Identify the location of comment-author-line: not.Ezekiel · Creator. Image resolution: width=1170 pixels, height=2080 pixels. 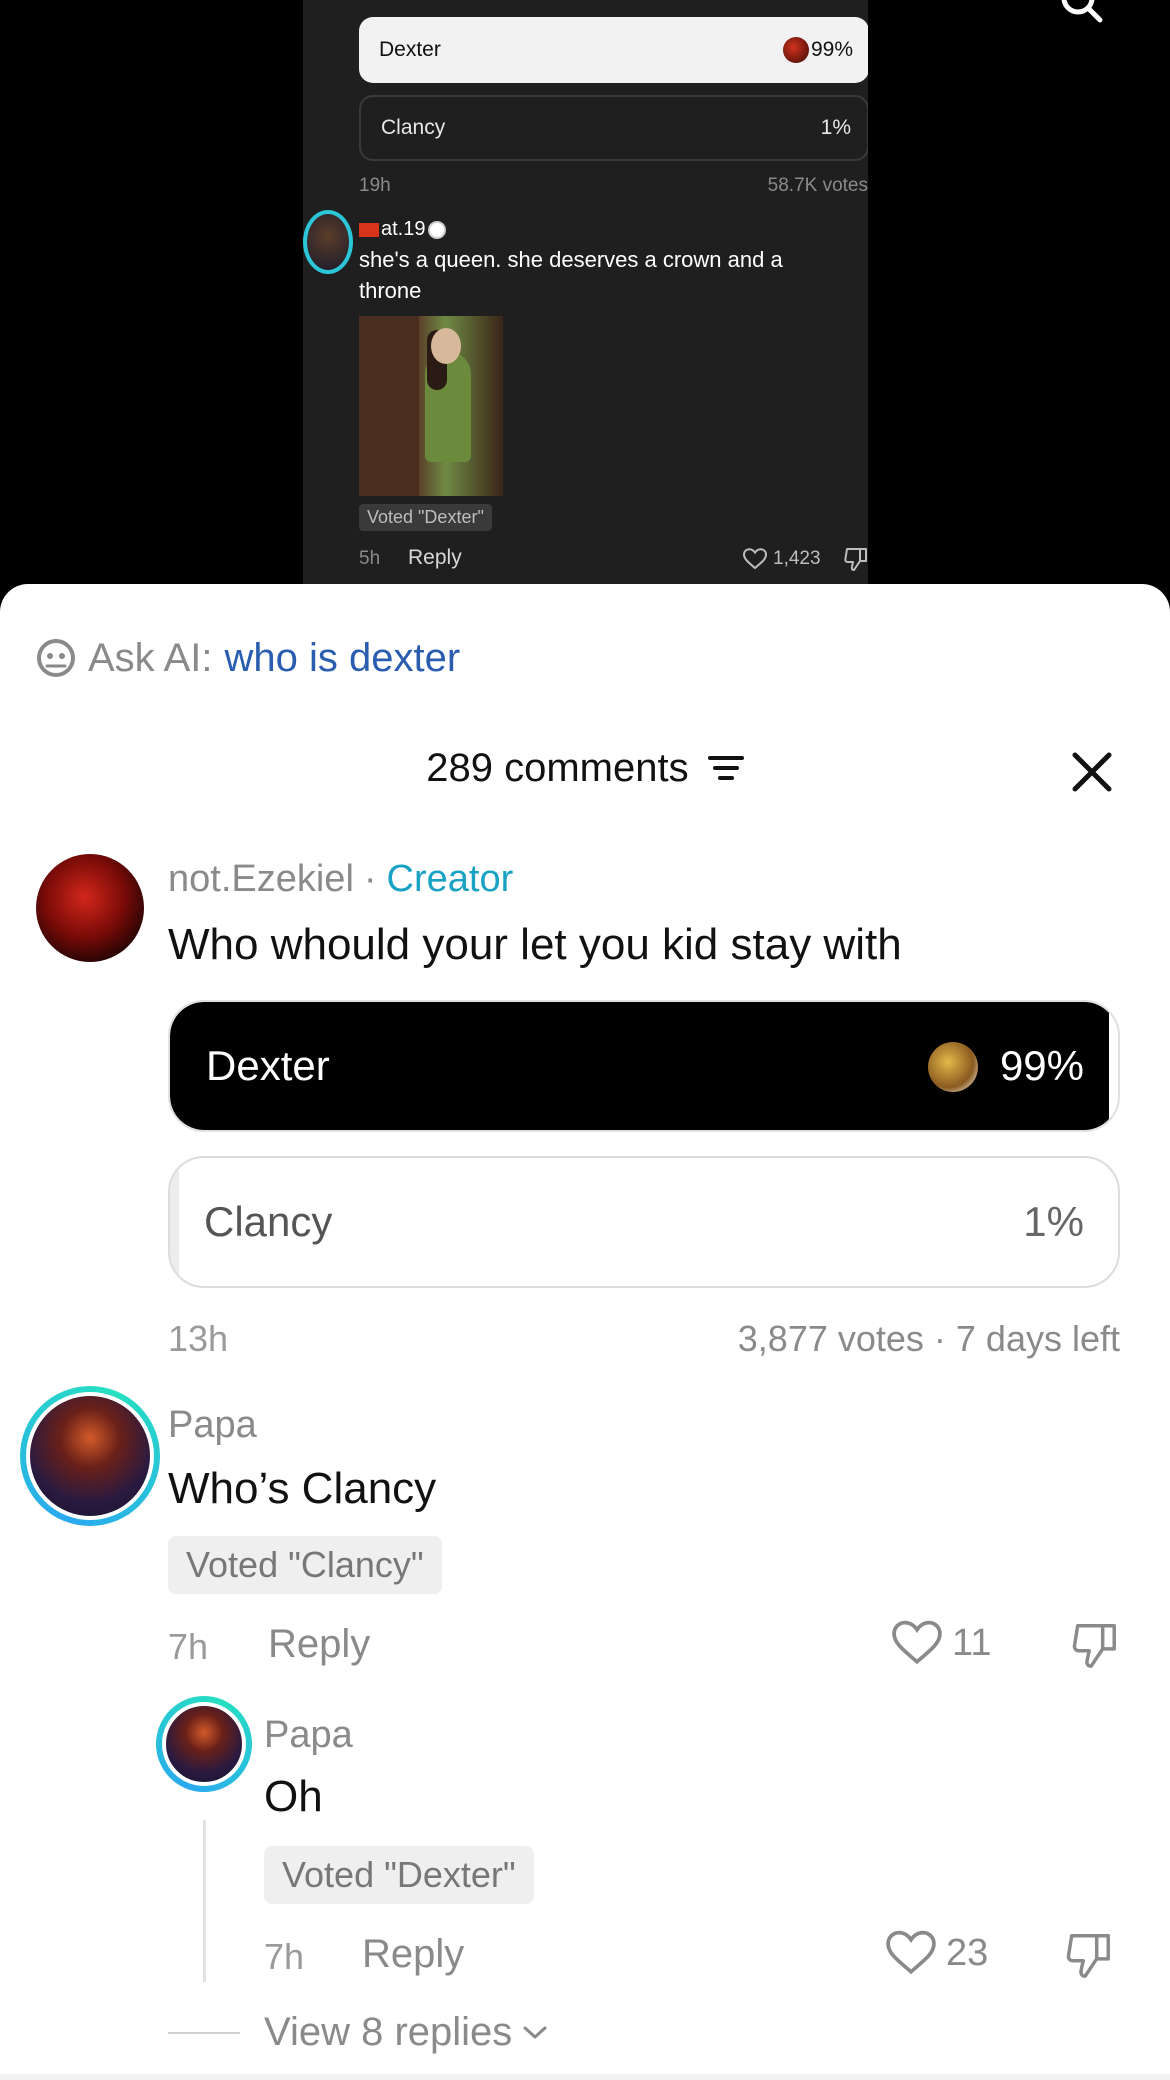
(341, 879).